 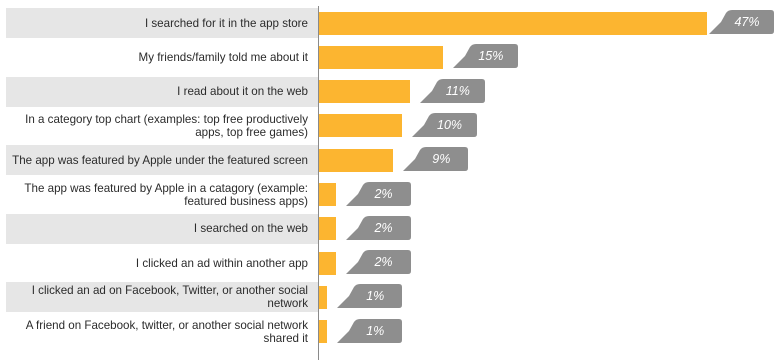 What do you see at coordinates (318, 183) in the screenshot?
I see `axis-line` at bounding box center [318, 183].